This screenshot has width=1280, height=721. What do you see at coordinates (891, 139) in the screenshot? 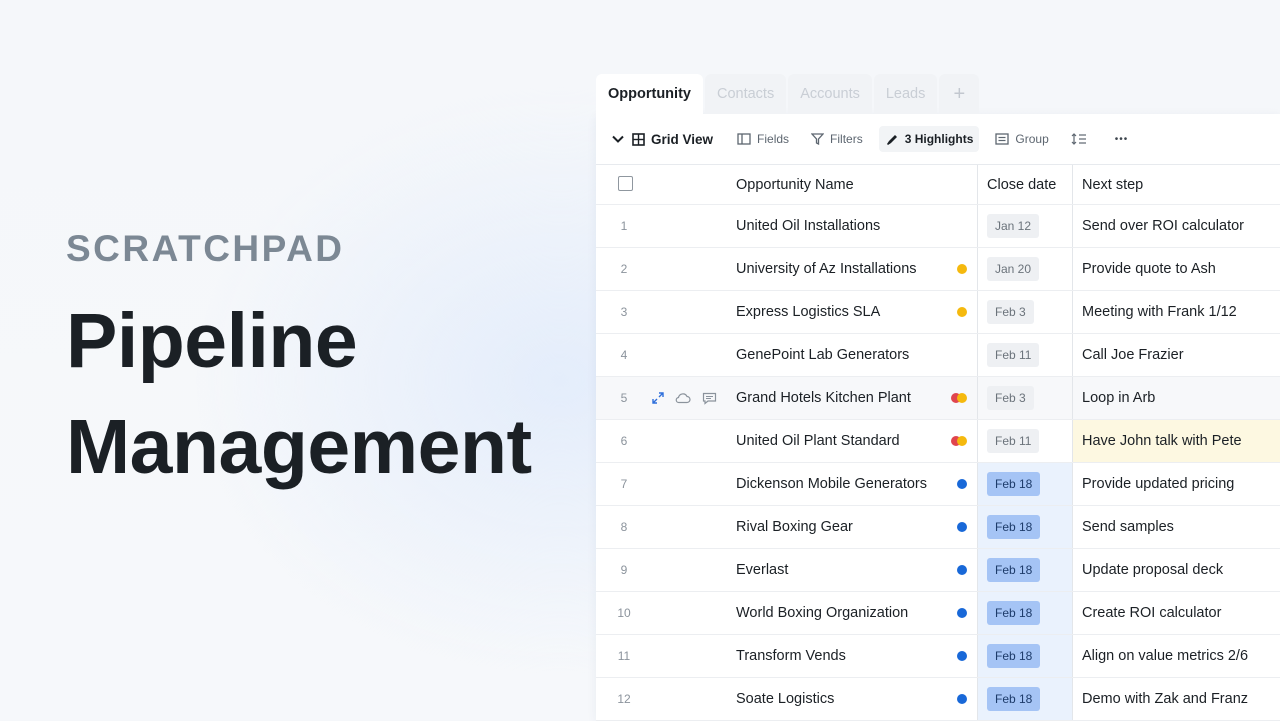
I see `highlighter-icon` at bounding box center [891, 139].